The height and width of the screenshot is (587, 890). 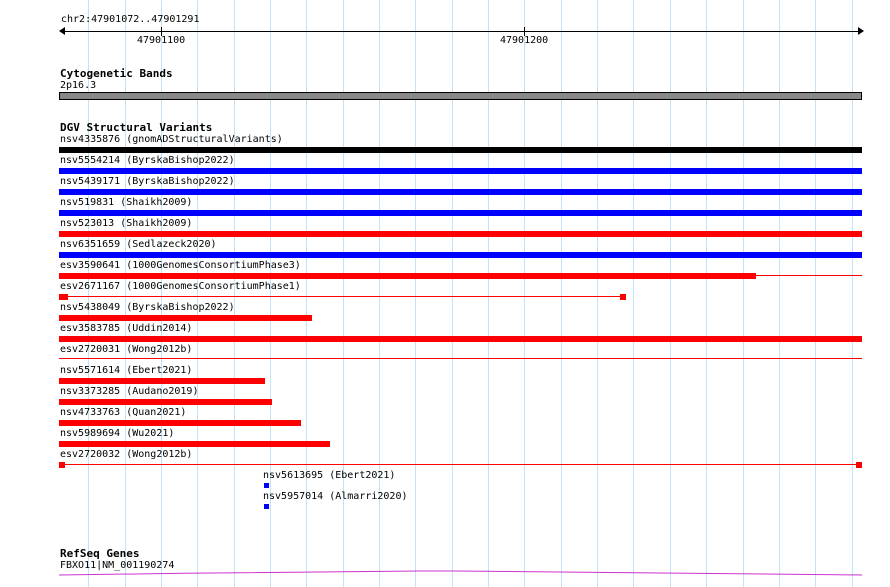 I want to click on variant-label: esv3583785 (Uddin2014), so click(x=126, y=328).